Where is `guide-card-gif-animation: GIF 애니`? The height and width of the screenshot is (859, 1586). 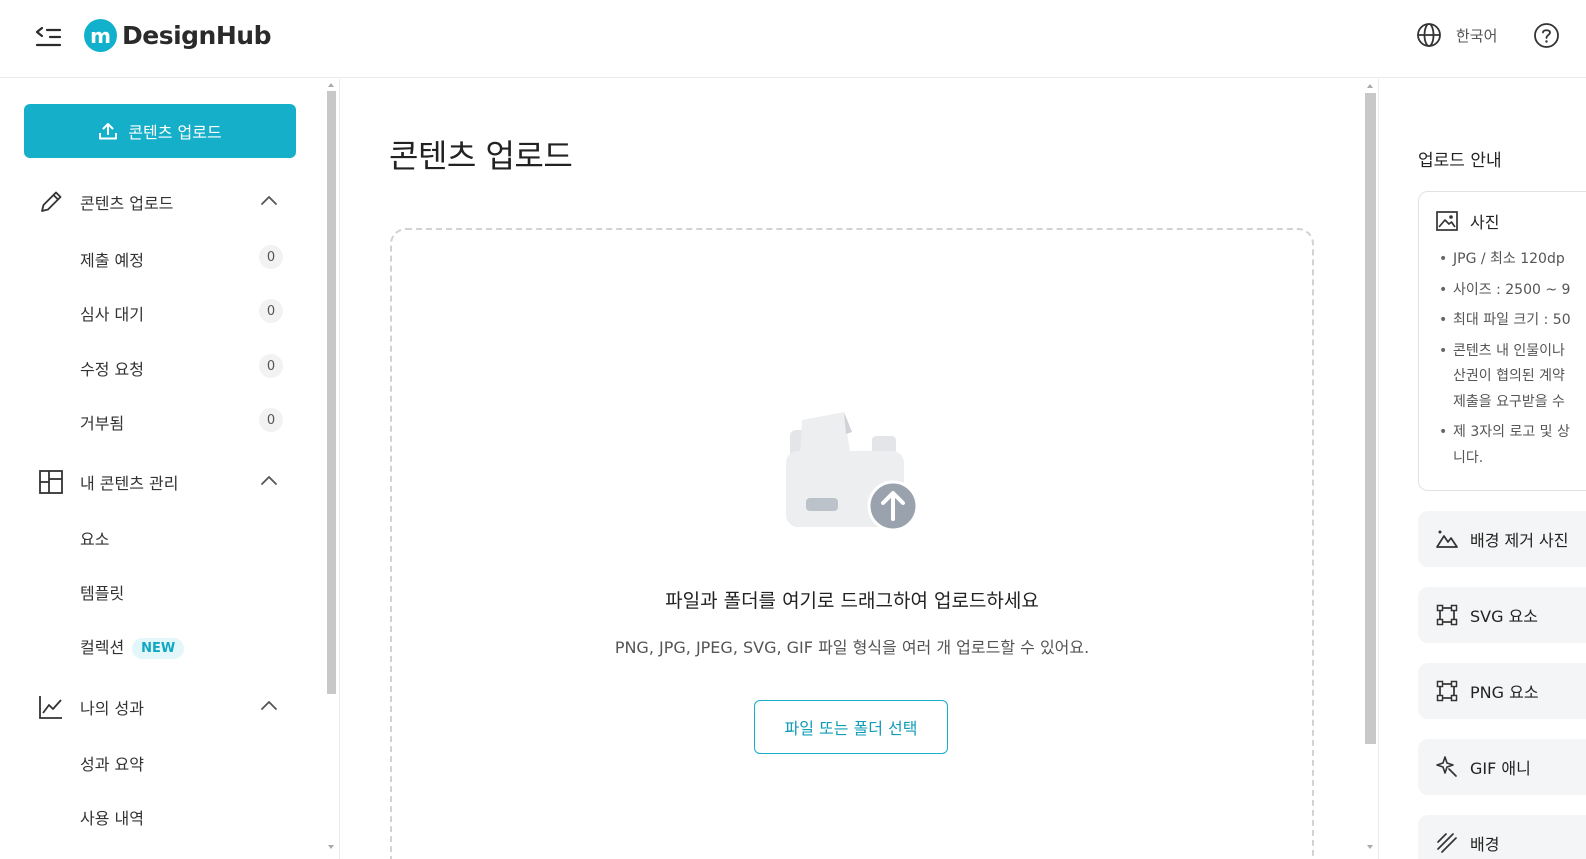 guide-card-gif-animation: GIF 애니 is located at coordinates (1502, 767).